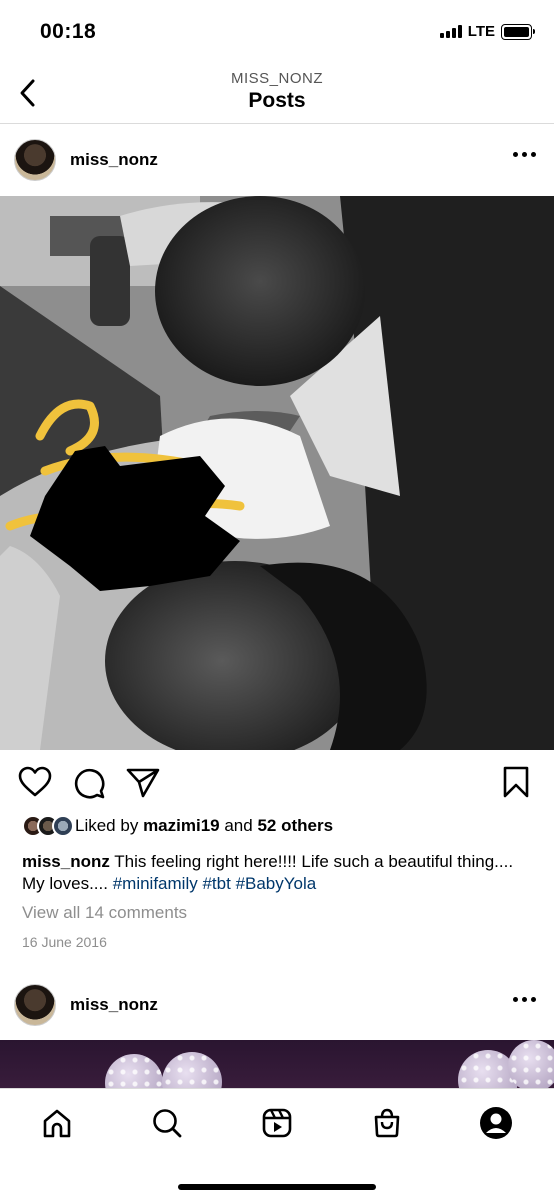  I want to click on post-header: miss_nonz, so click(277, 160).